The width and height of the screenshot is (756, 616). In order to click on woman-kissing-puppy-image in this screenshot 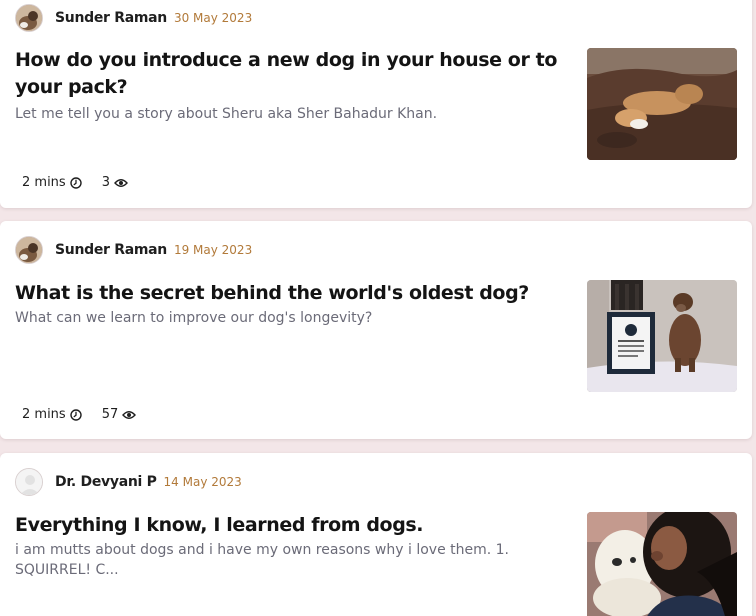, I will do `click(662, 564)`.